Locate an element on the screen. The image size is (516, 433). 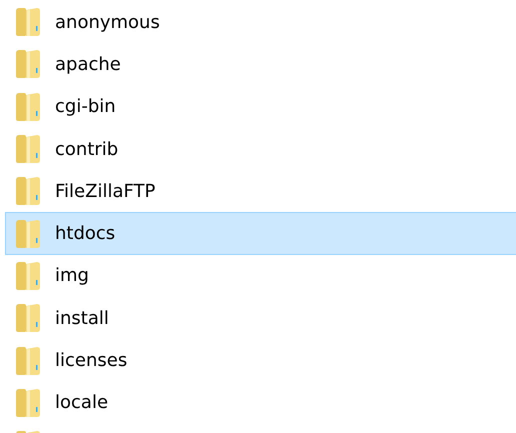
folder-item: install is located at coordinates (260, 318).